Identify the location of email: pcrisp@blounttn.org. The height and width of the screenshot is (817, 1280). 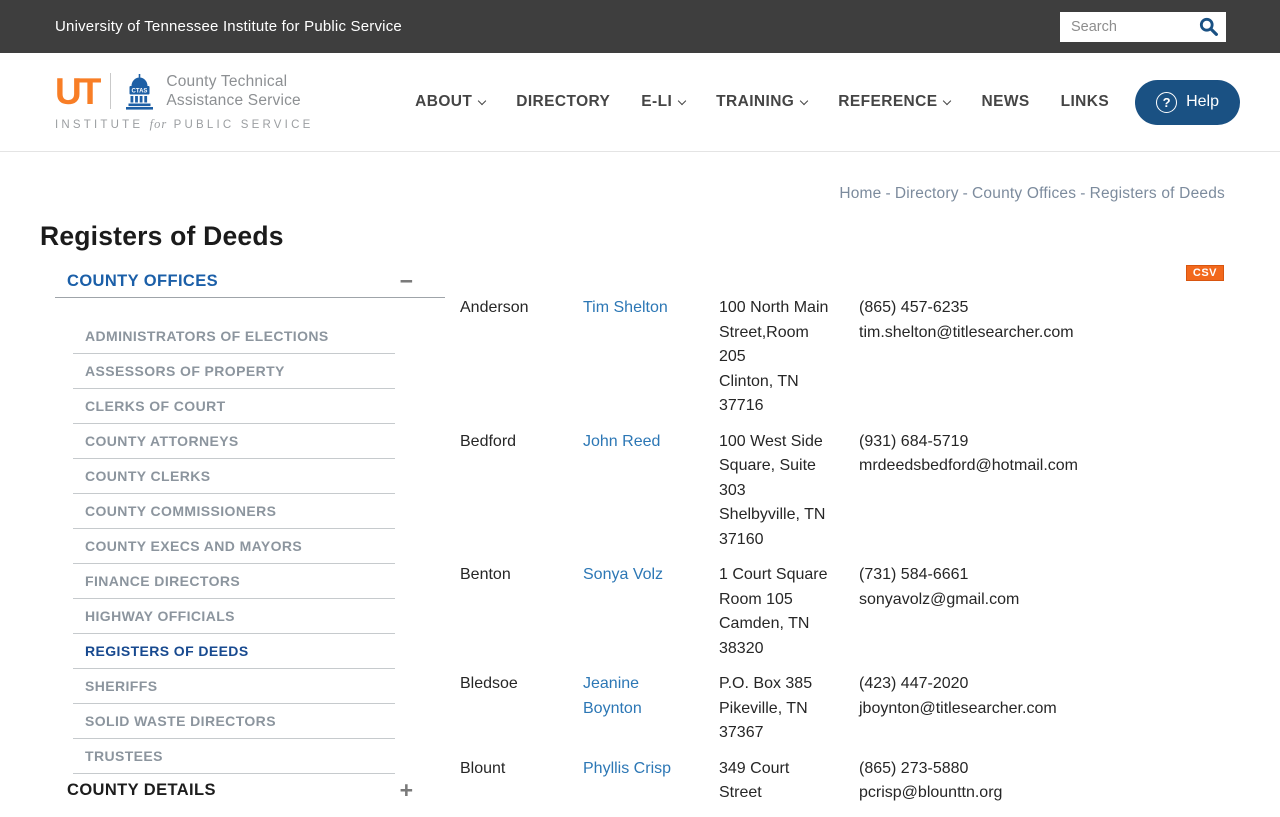
(931, 792).